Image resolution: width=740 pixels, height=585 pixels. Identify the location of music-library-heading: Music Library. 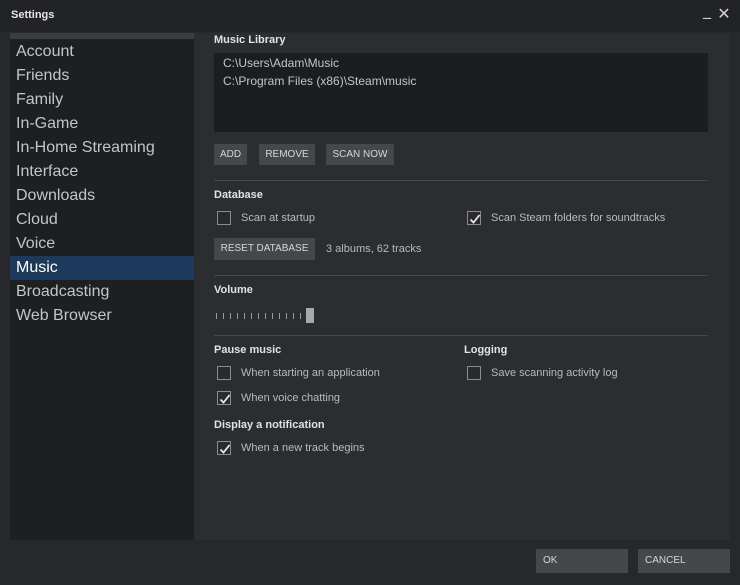
(250, 40).